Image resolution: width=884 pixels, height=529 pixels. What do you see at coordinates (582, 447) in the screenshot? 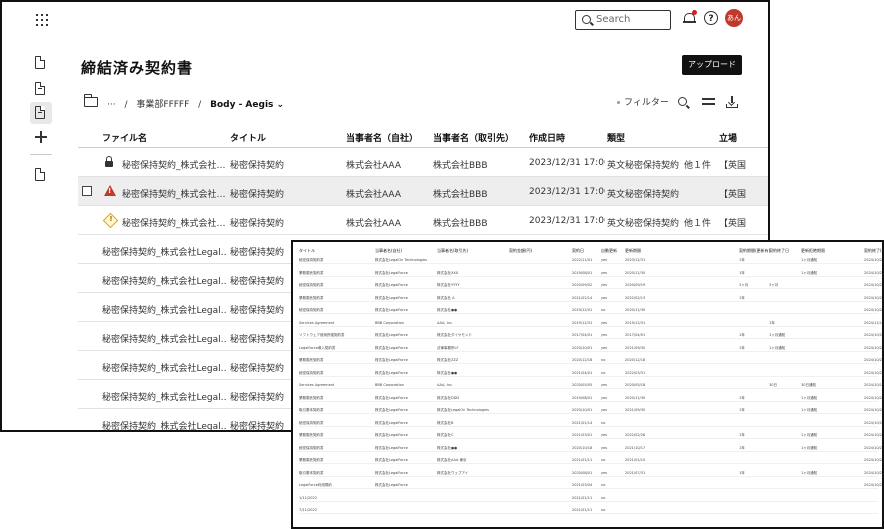
I see `sheet-cell: 2020/10/18` at bounding box center [582, 447].